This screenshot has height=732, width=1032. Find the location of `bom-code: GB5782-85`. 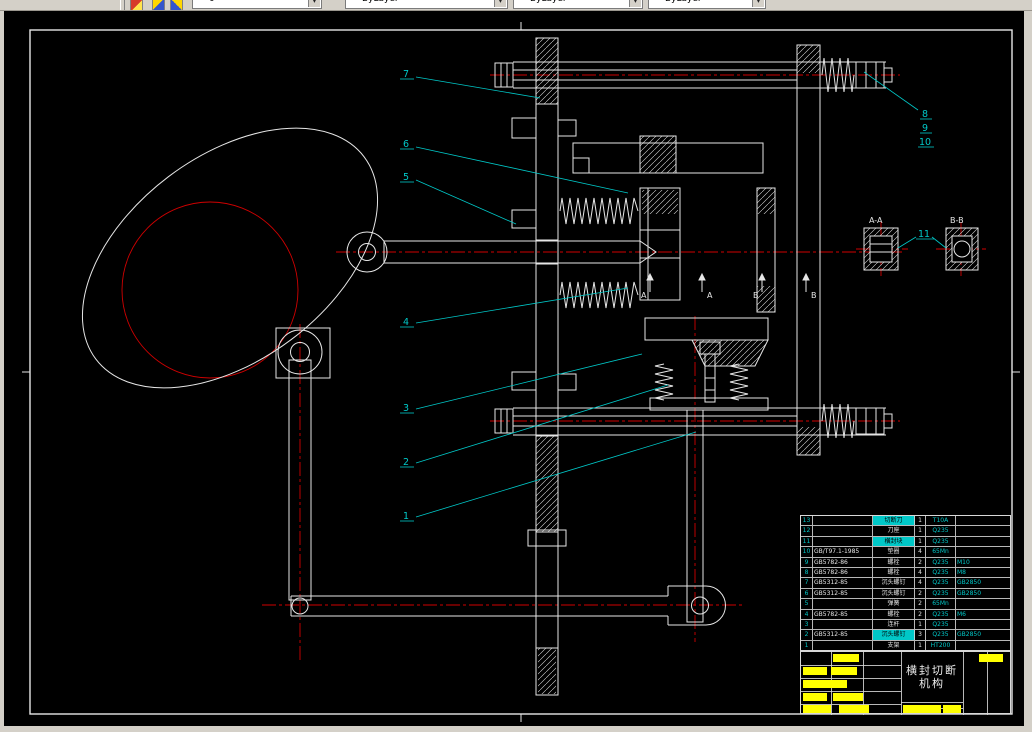

bom-code: GB5782-85 is located at coordinates (843, 614).